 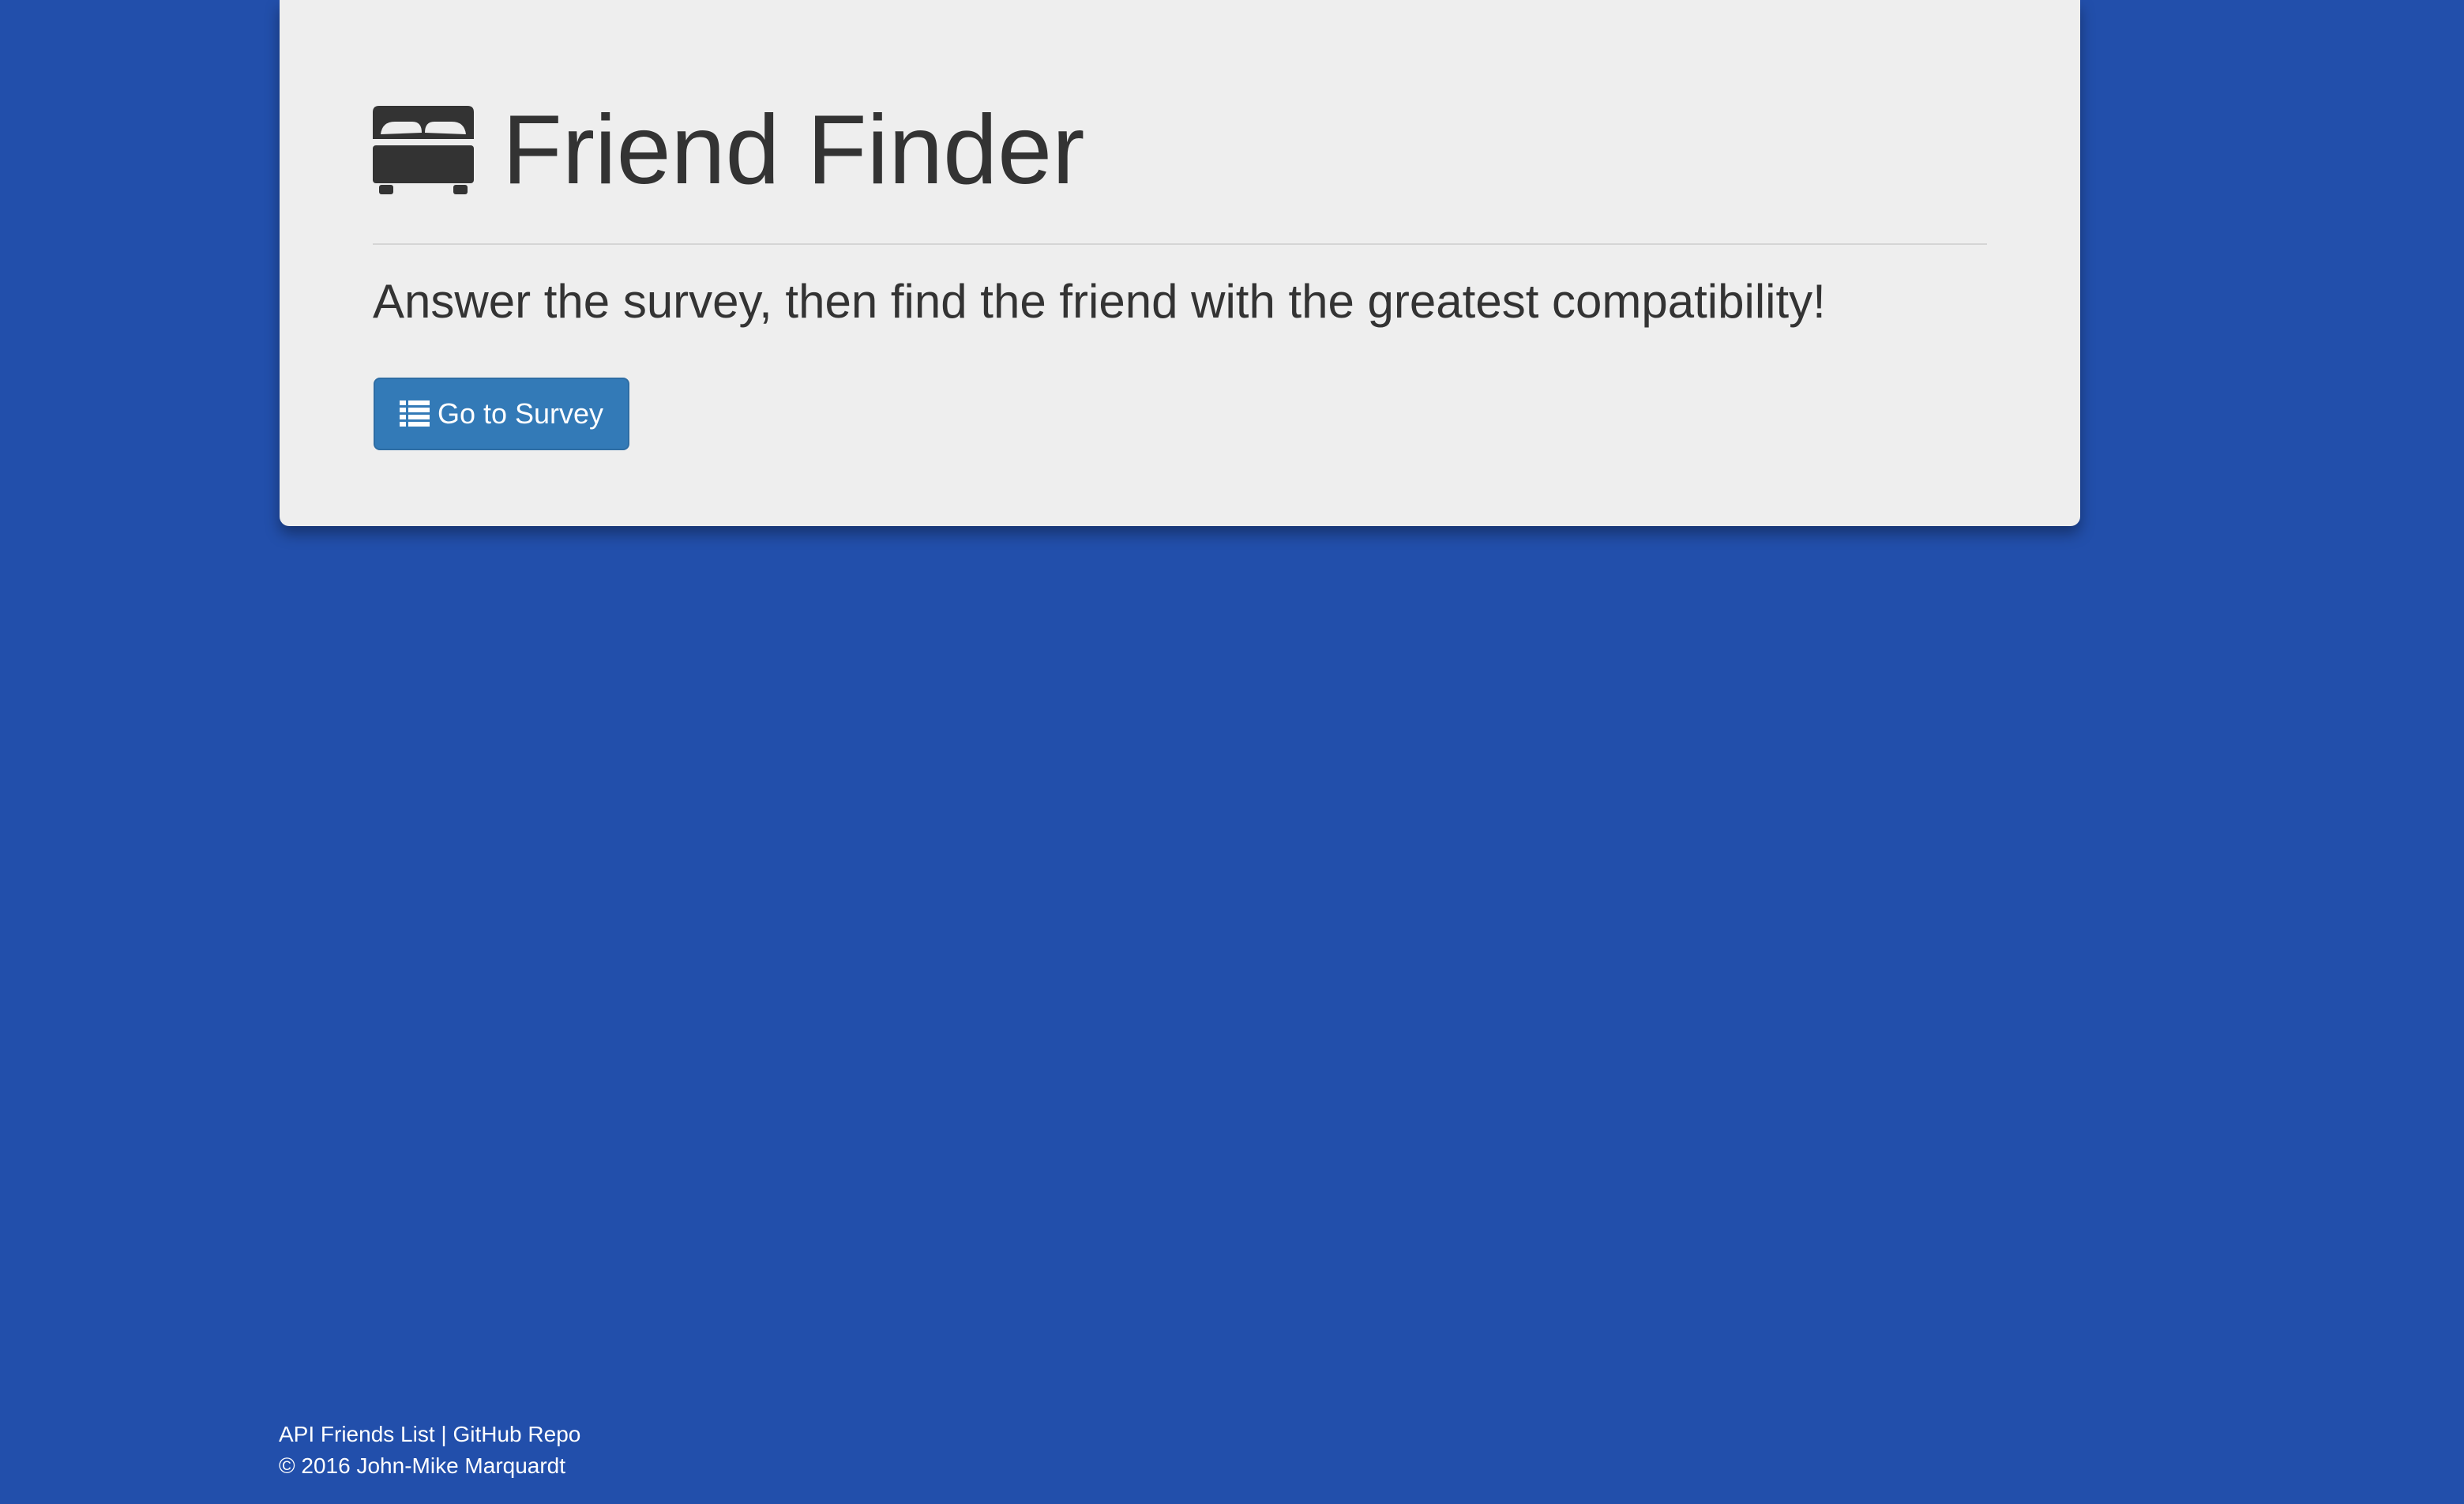 I want to click on api-friends-list-link: API Friends List, so click(x=357, y=1434).